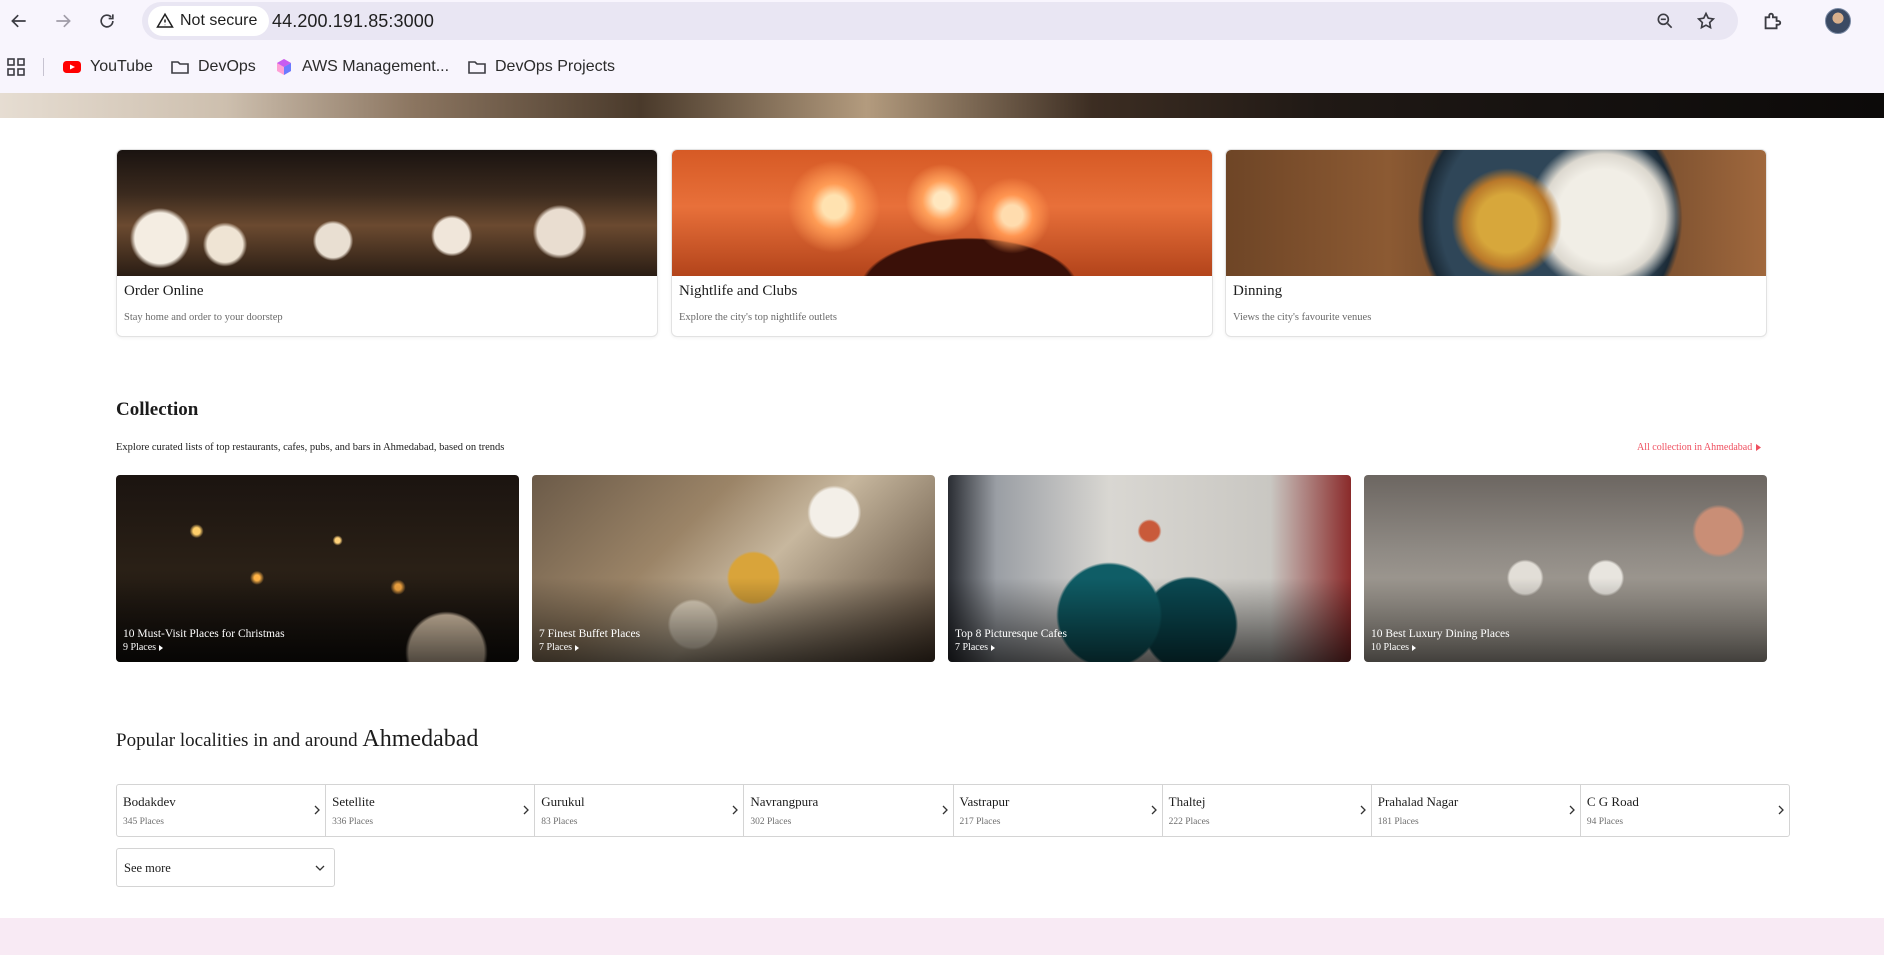 This screenshot has height=955, width=1884. What do you see at coordinates (1189, 822) in the screenshot?
I see `locality-count: 222 Places` at bounding box center [1189, 822].